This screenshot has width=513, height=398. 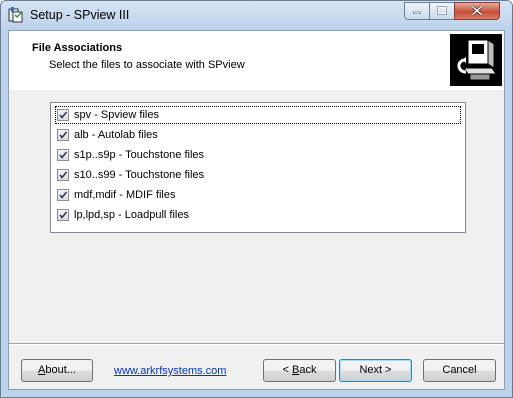 What do you see at coordinates (287, 370) in the screenshot?
I see `back-label-prefix: <` at bounding box center [287, 370].